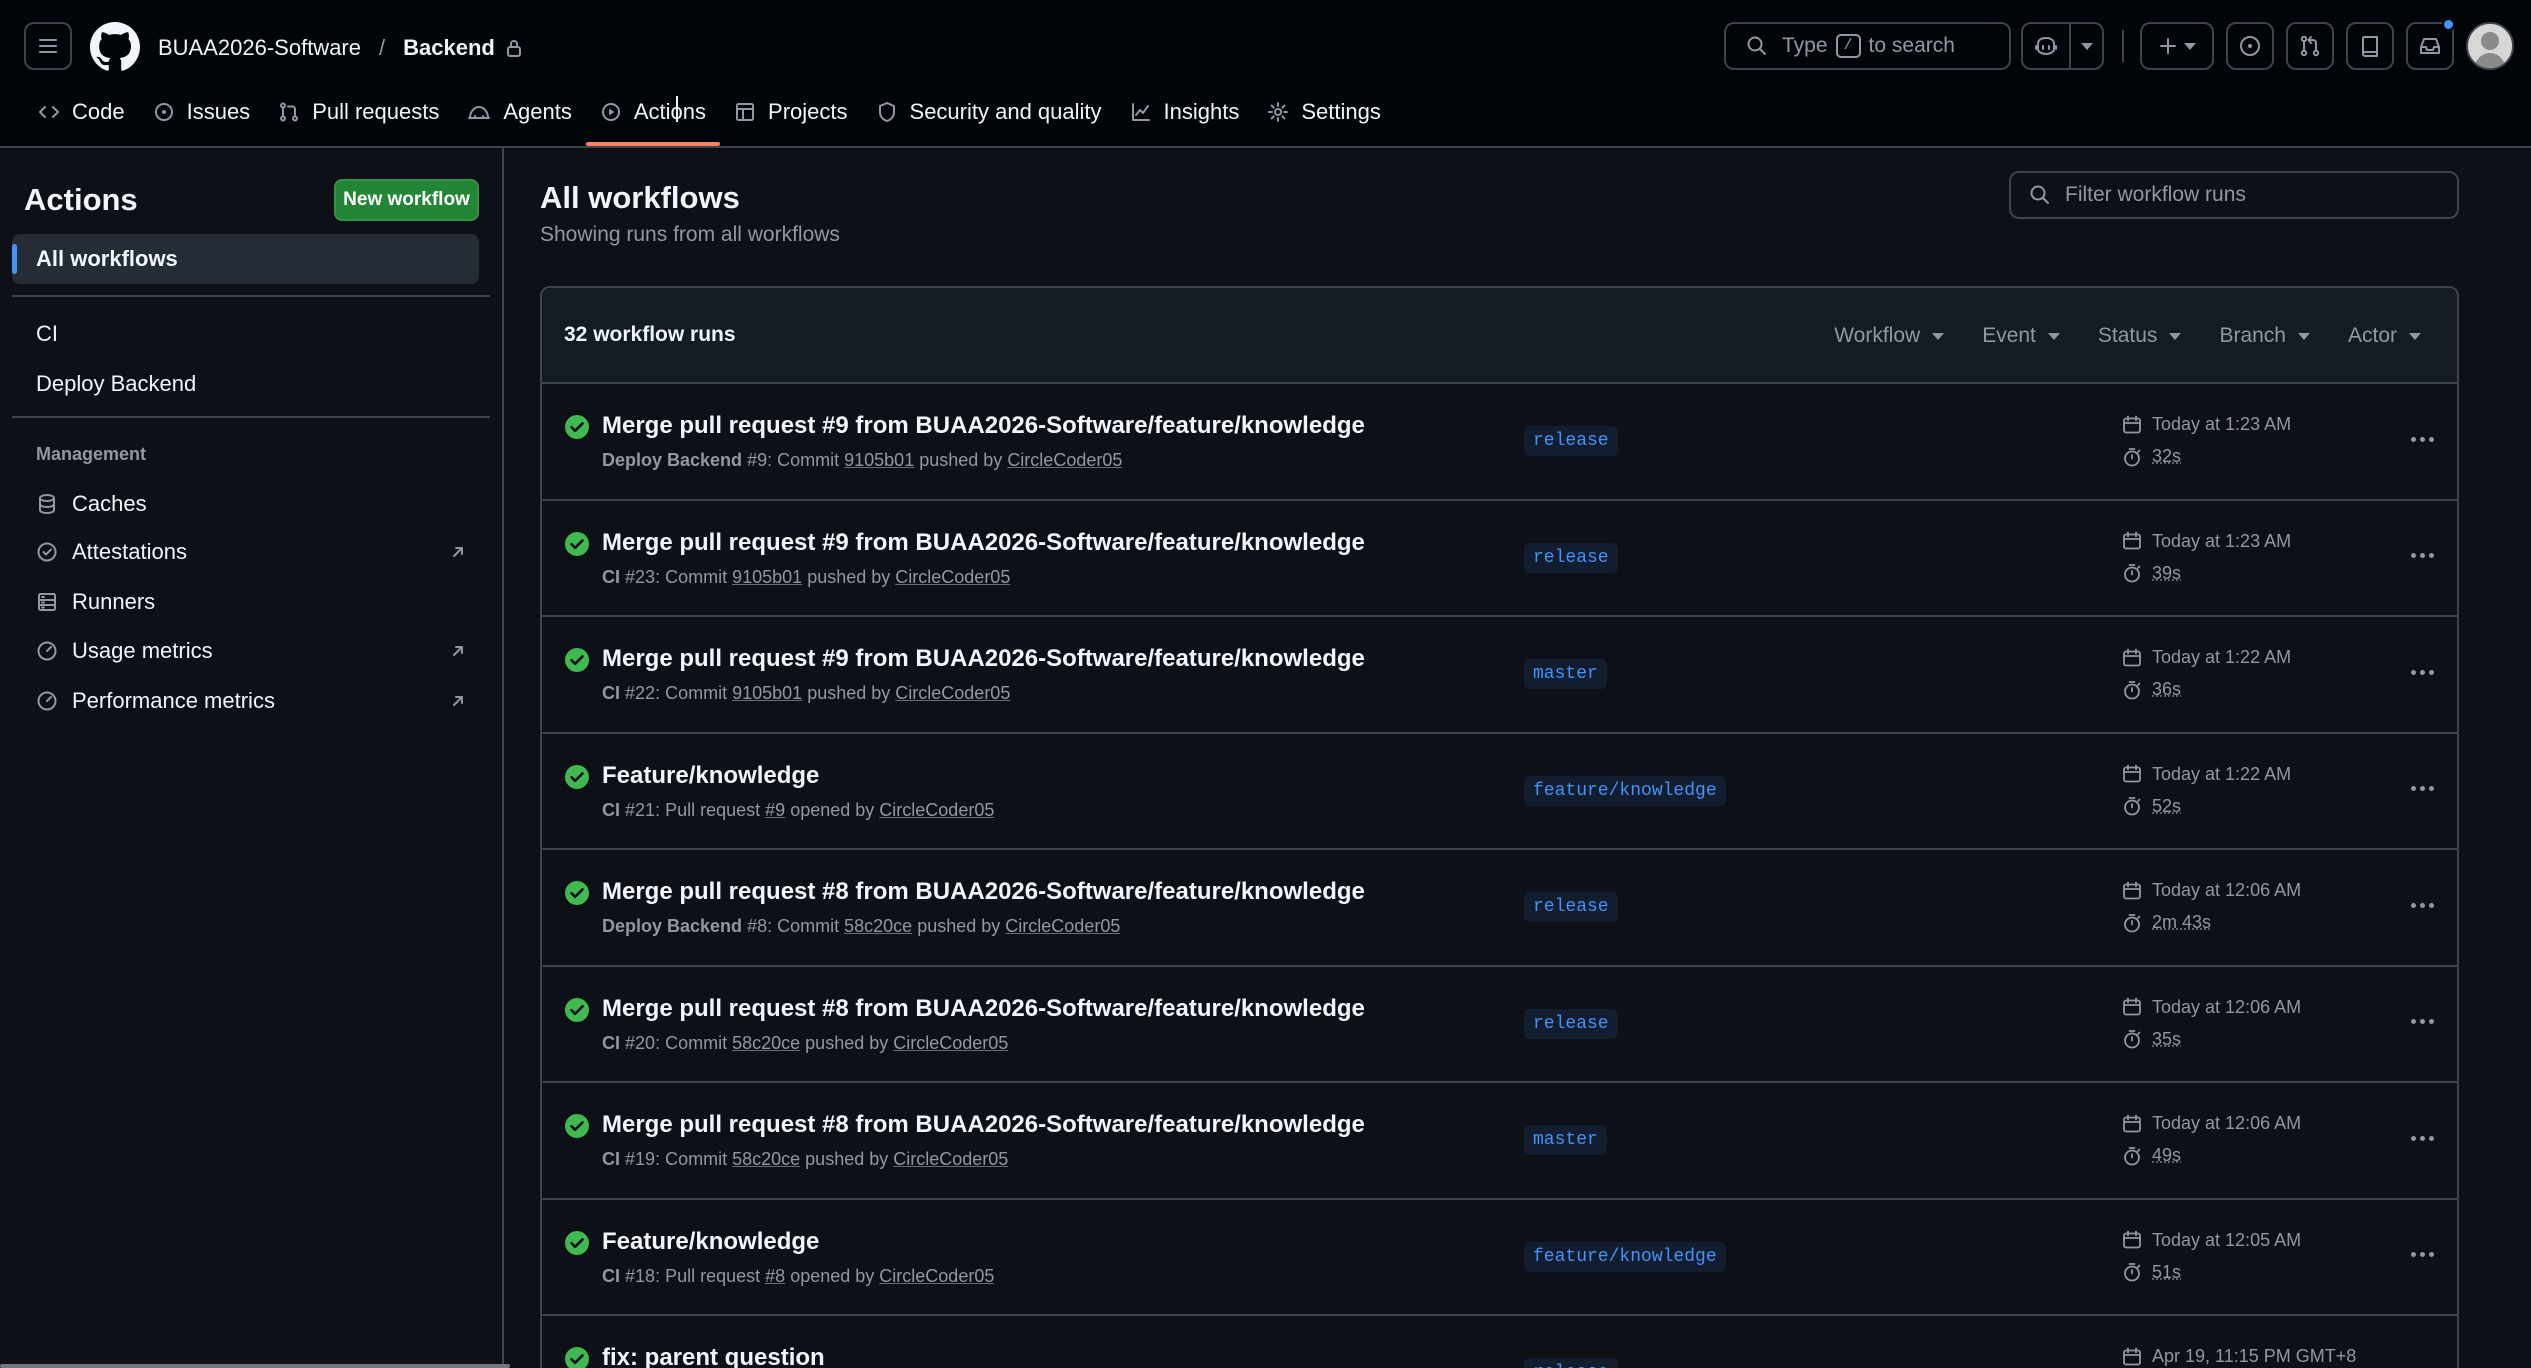 The image size is (2531, 1368). Describe the element at coordinates (519, 112) in the screenshot. I see `tab-agents: Agents` at that location.